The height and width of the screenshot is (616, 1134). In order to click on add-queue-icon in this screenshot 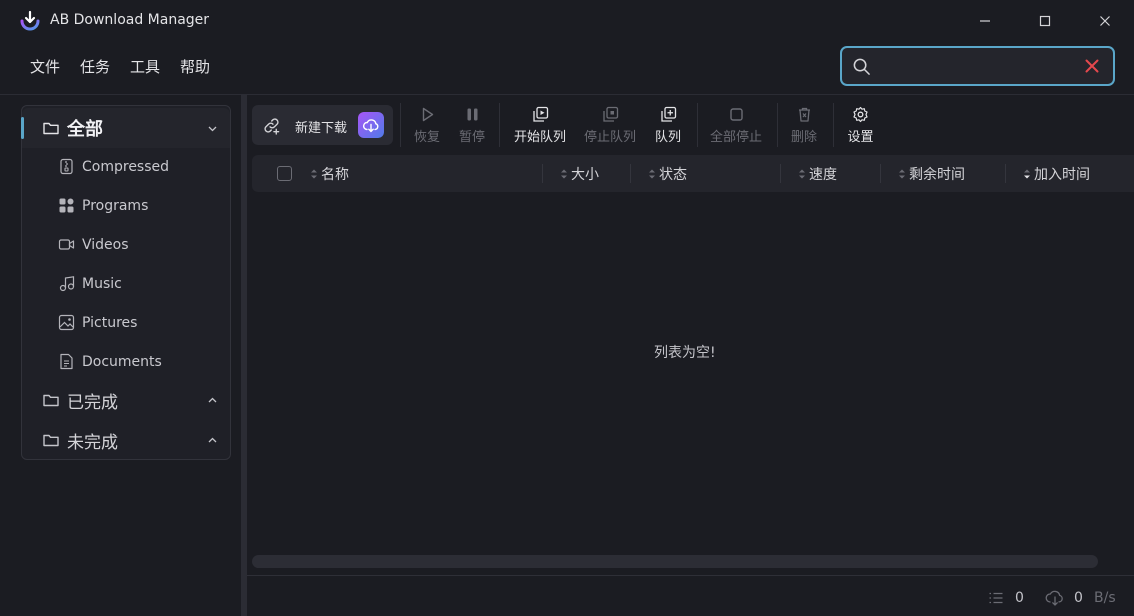, I will do `click(668, 114)`.